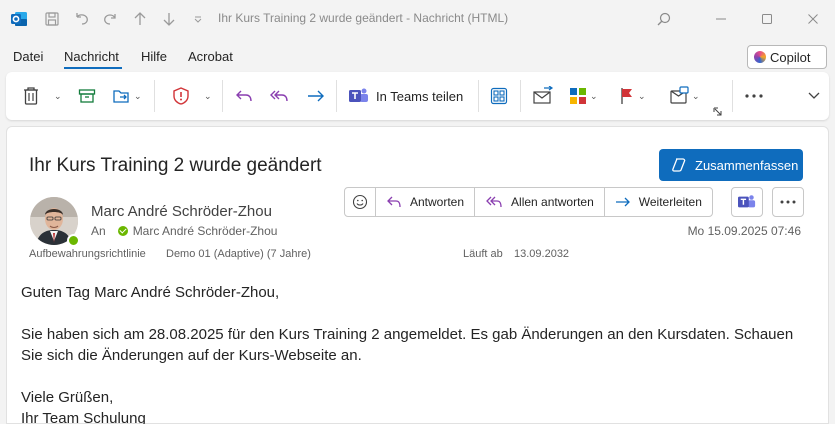  Describe the element at coordinates (110, 19) in the screenshot. I see `redo-icon` at that location.